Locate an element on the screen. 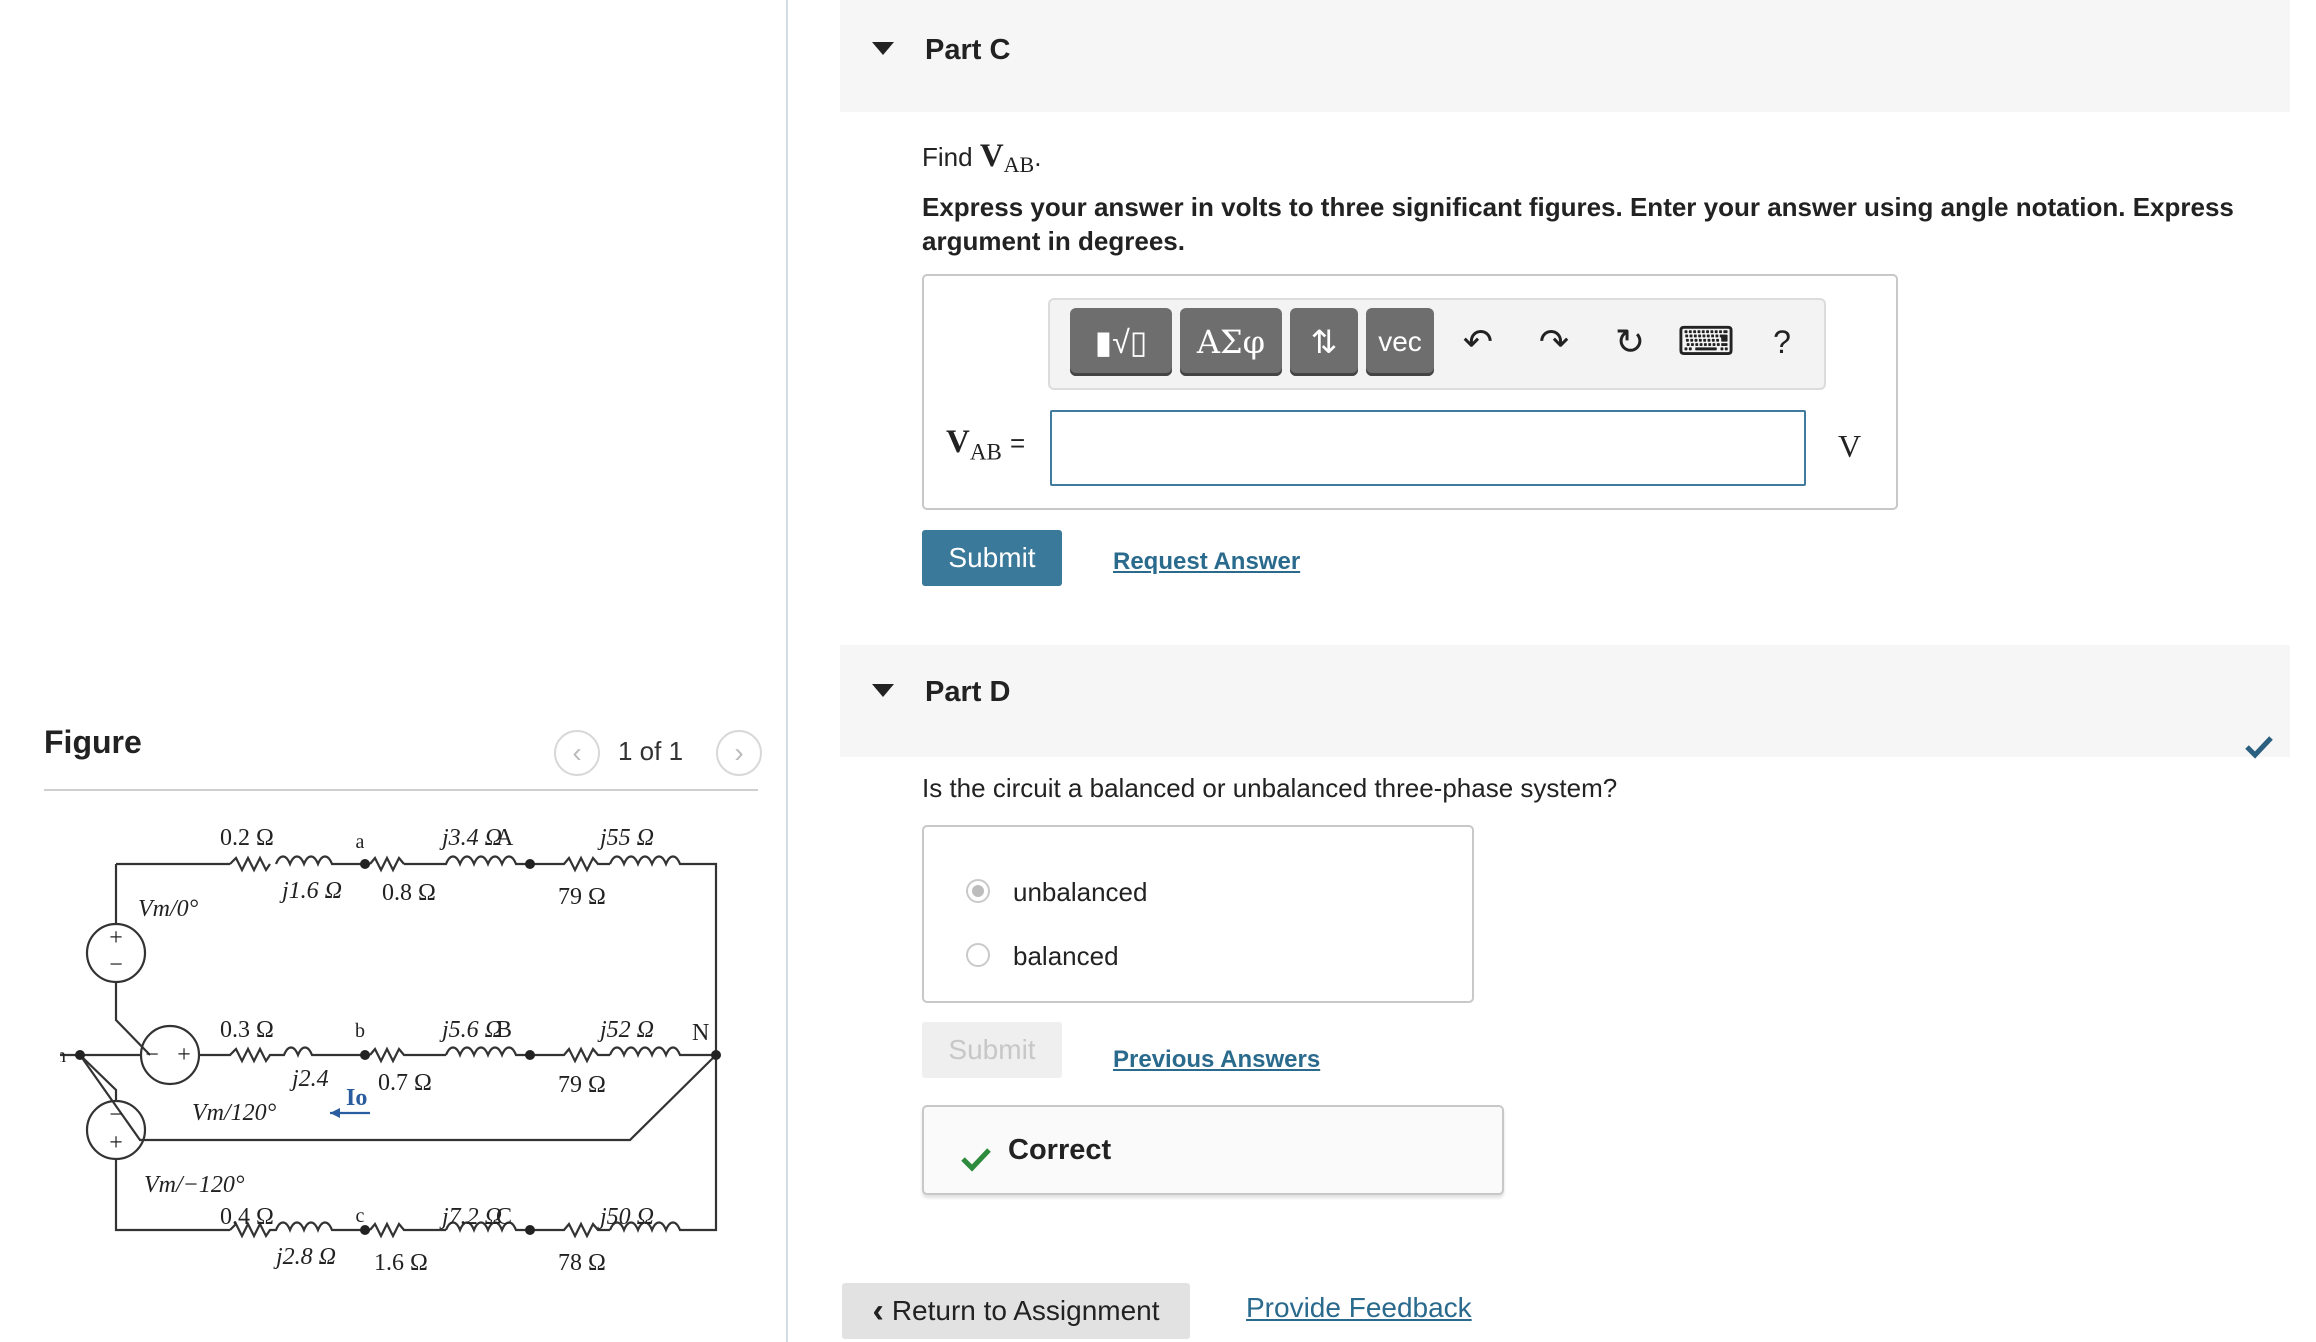  label-x-b2: j5.6 Ω is located at coordinates (470, 1030).